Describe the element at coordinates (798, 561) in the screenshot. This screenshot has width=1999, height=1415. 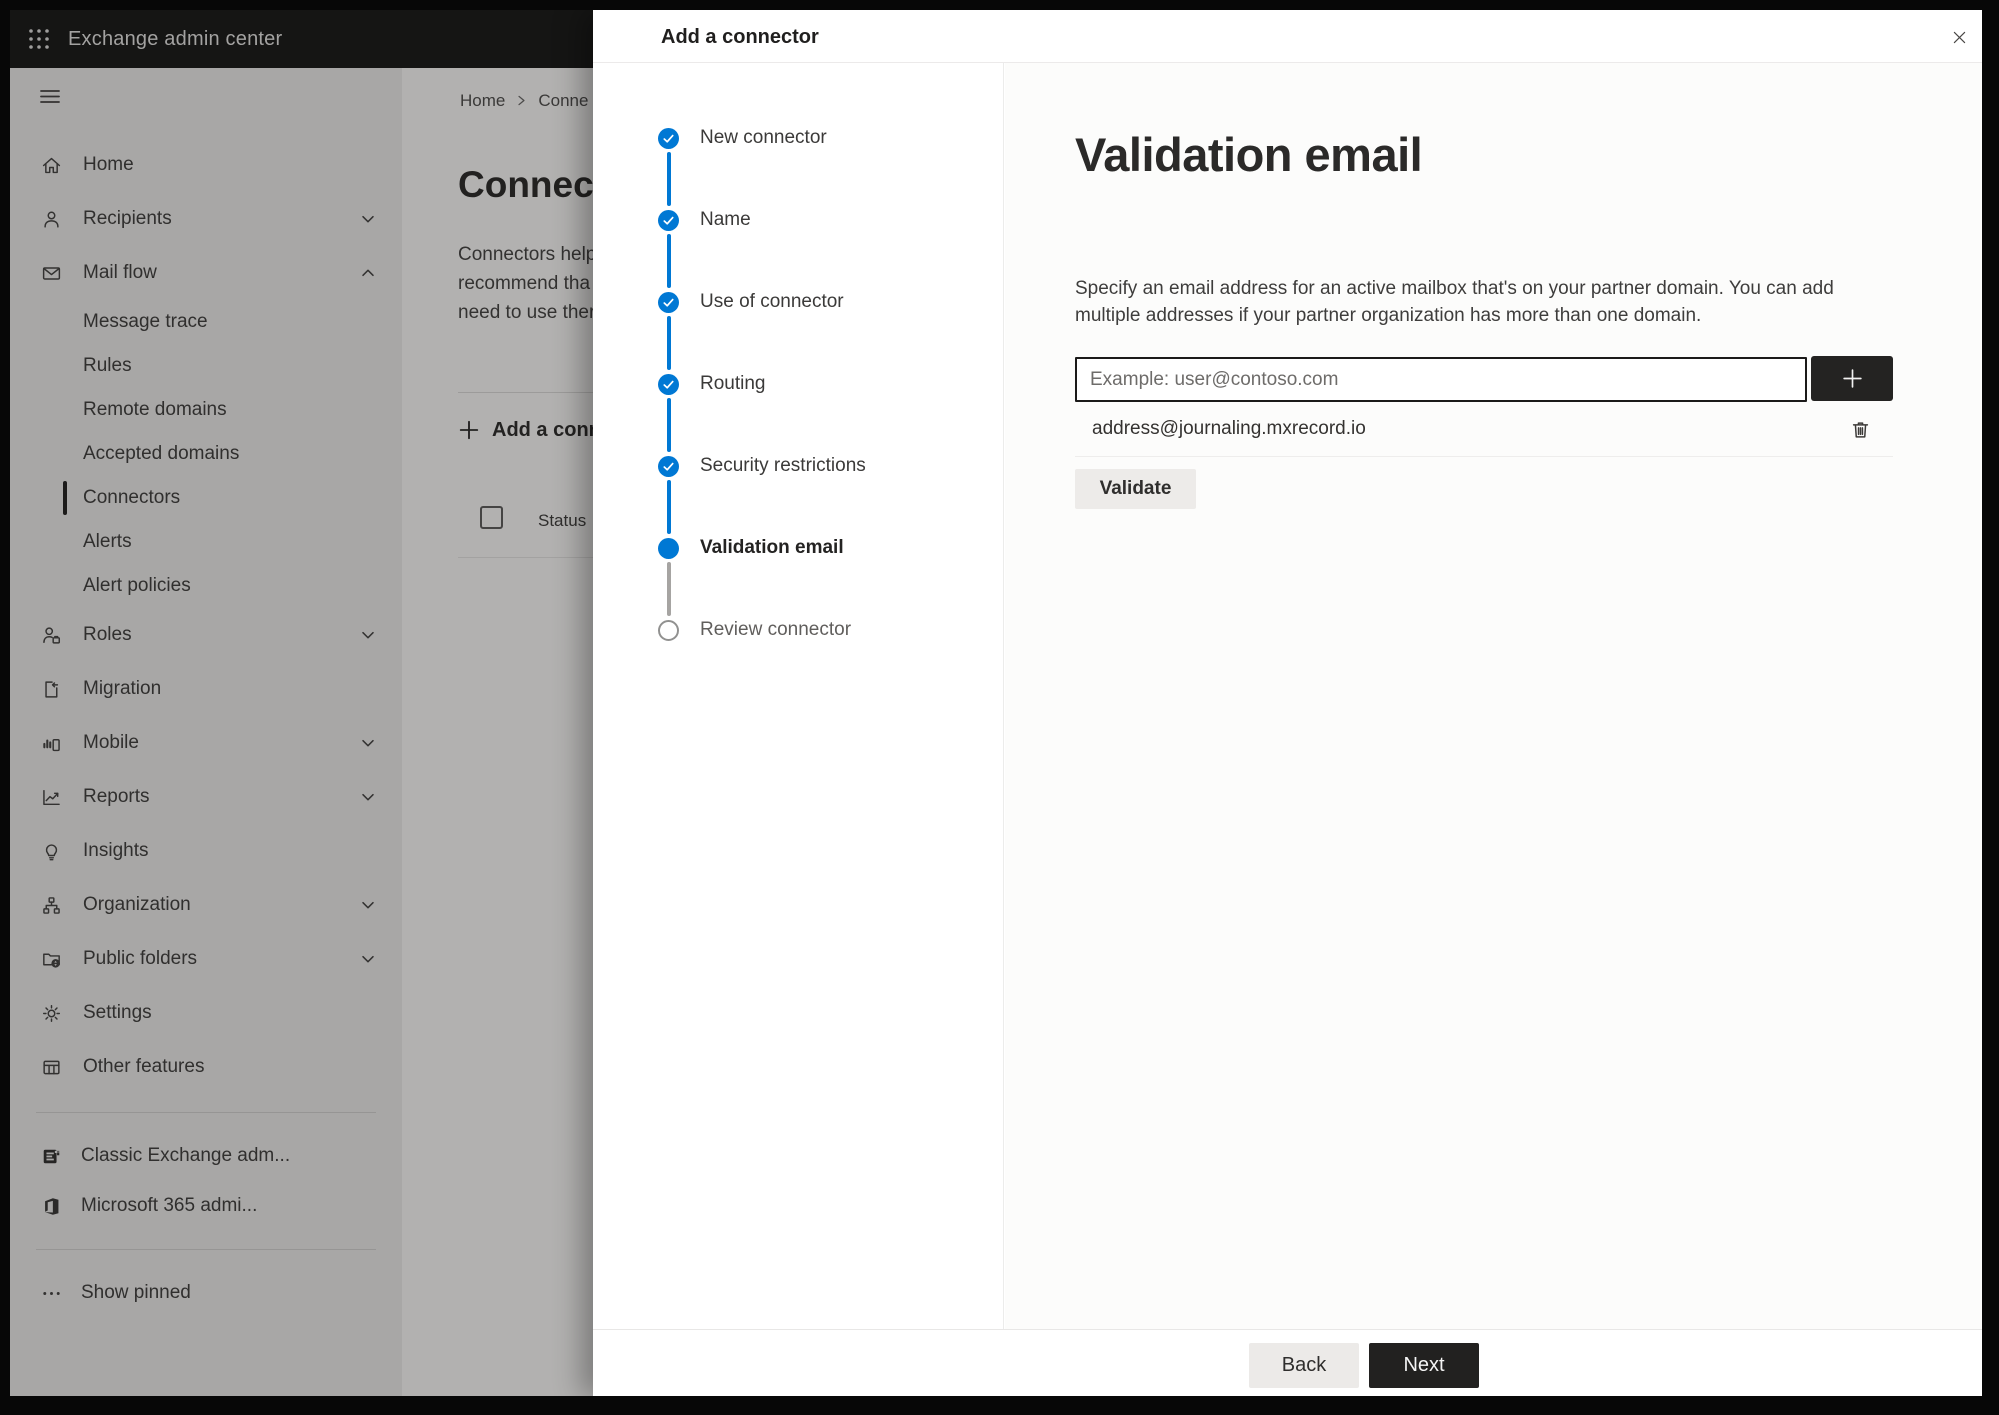
I see `wizard-step-validation-email: Validation email` at that location.